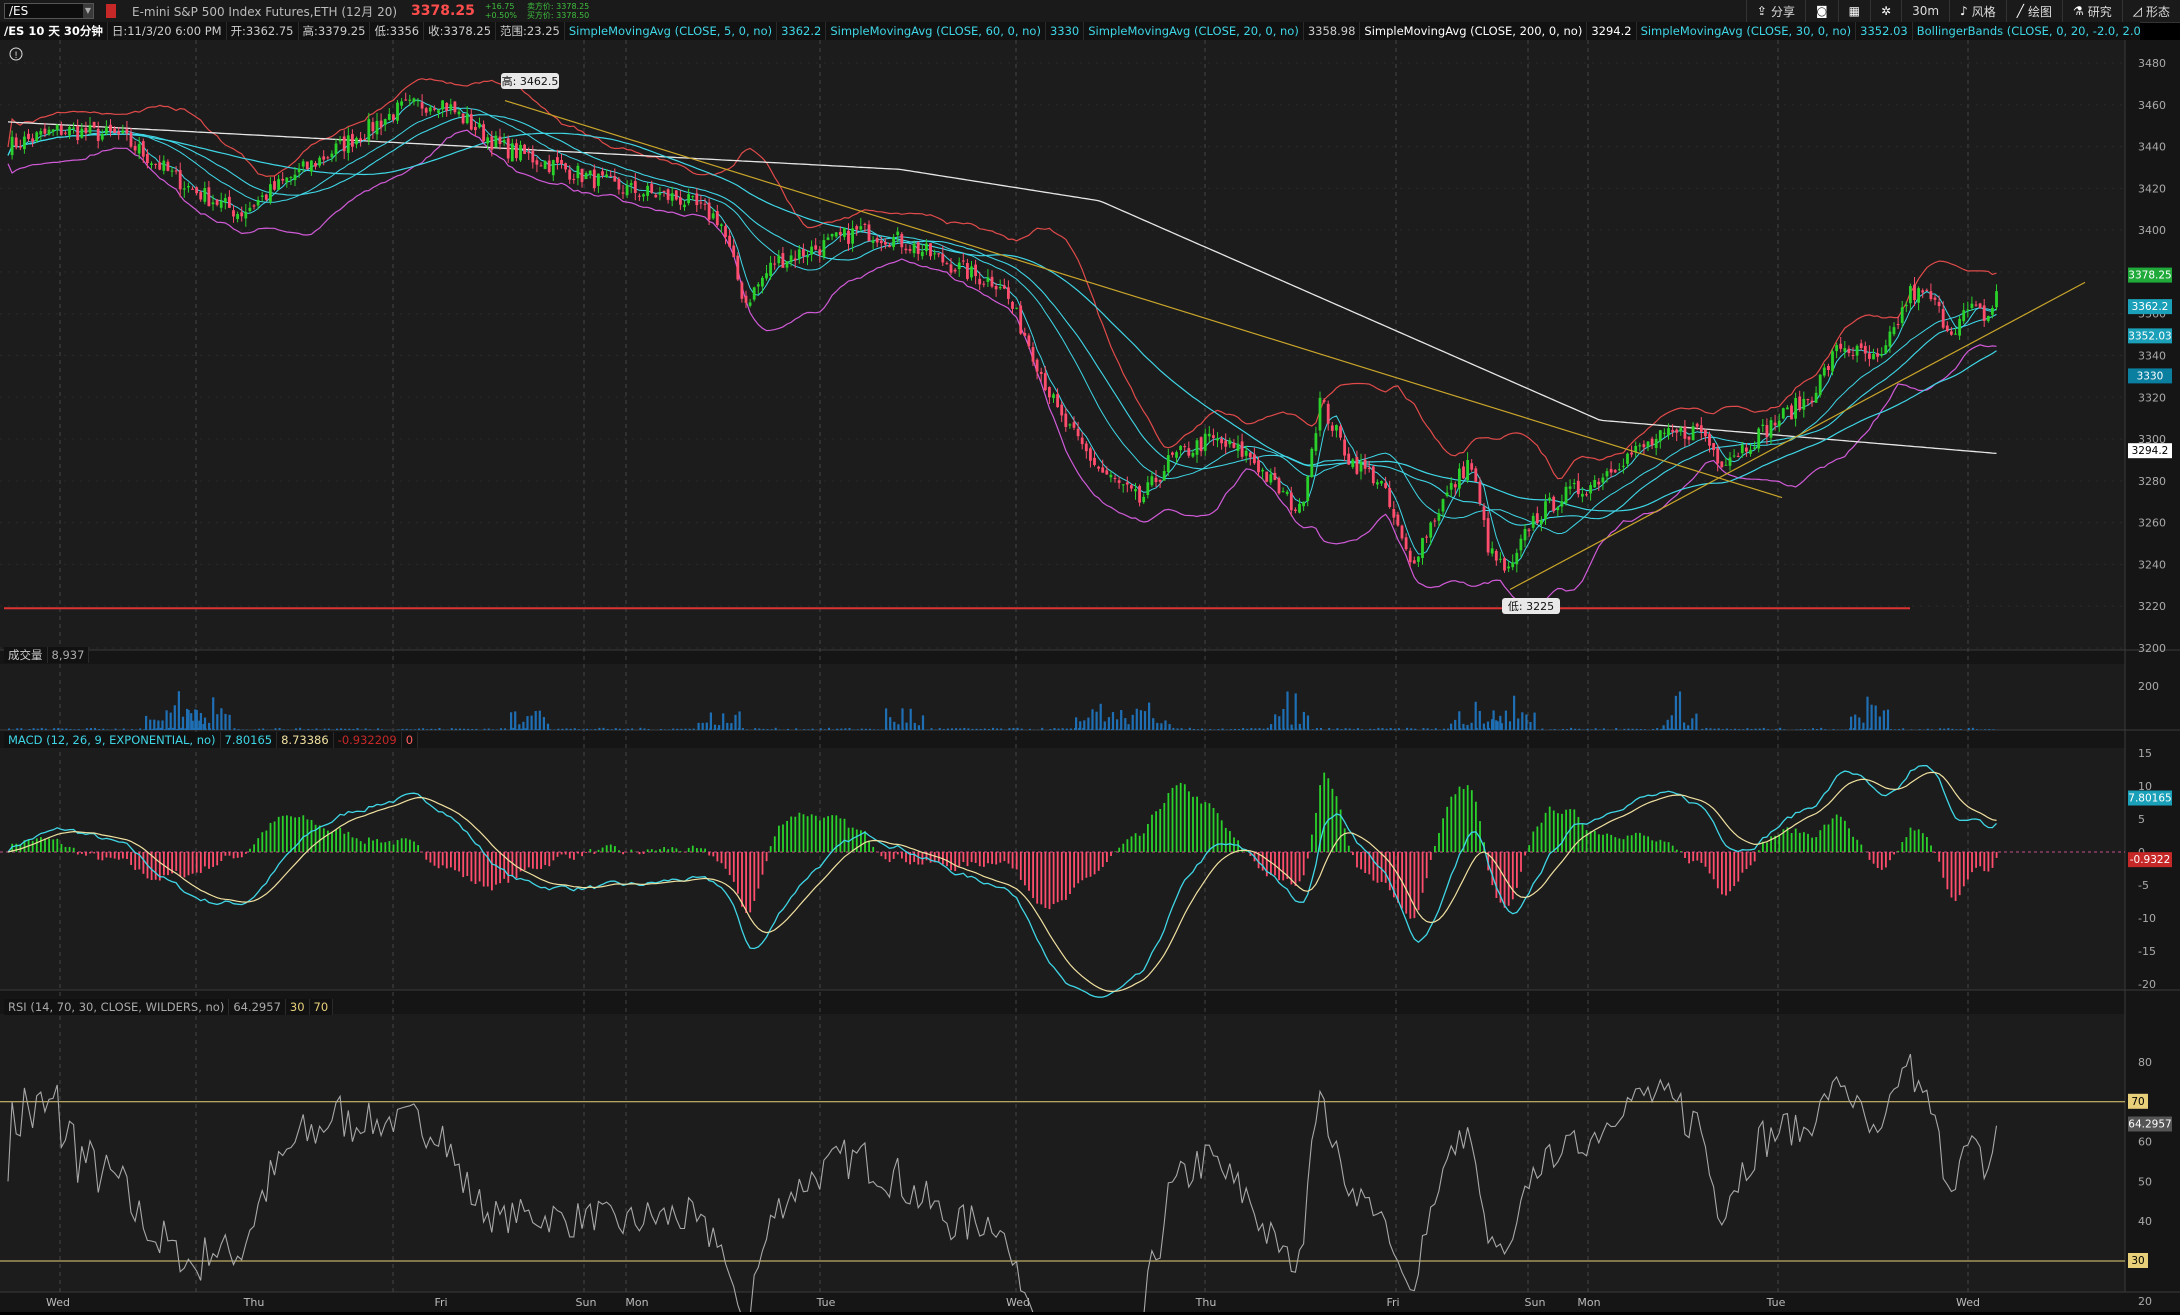  Describe the element at coordinates (1065, 31) in the screenshot. I see `study-value: 3330` at that location.